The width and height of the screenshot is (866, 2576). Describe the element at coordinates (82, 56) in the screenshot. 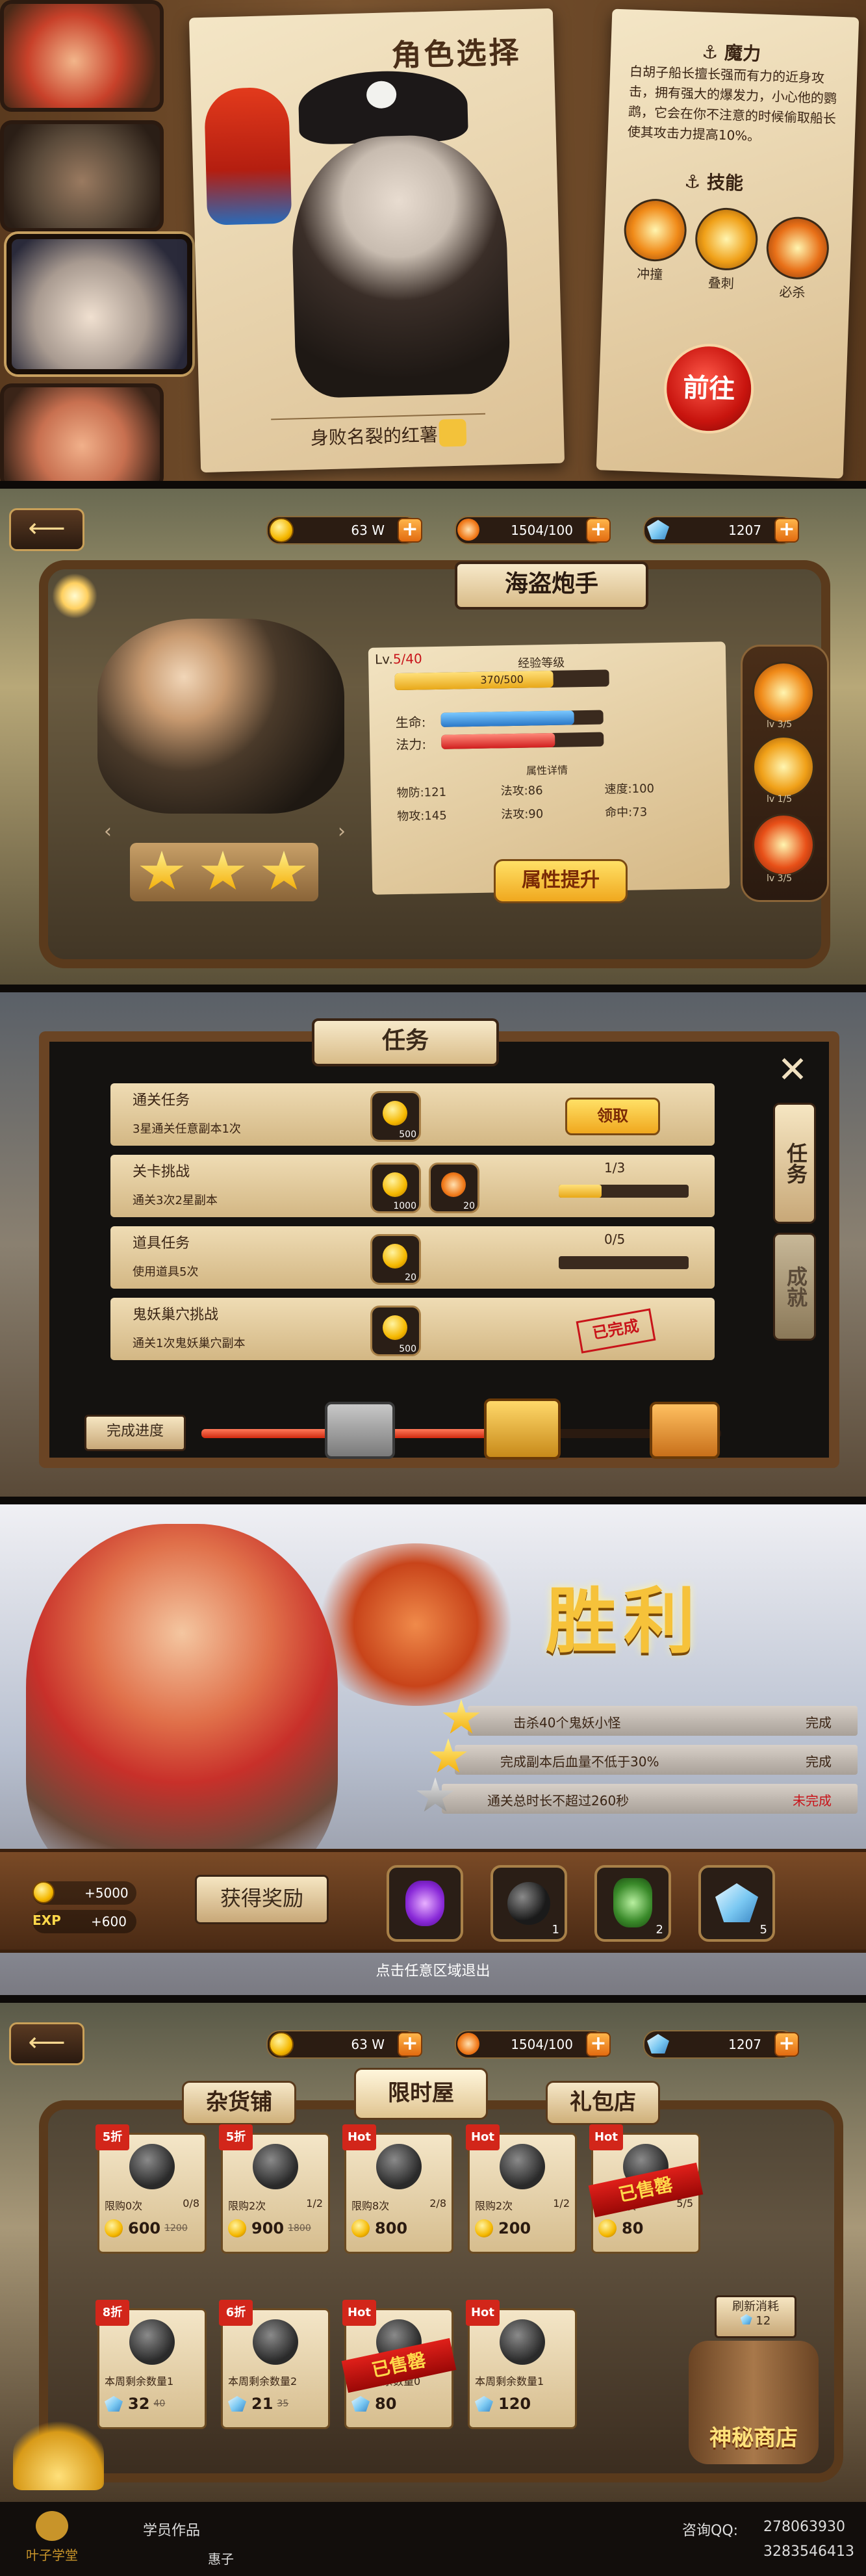

I see `portrait-red-girl` at that location.